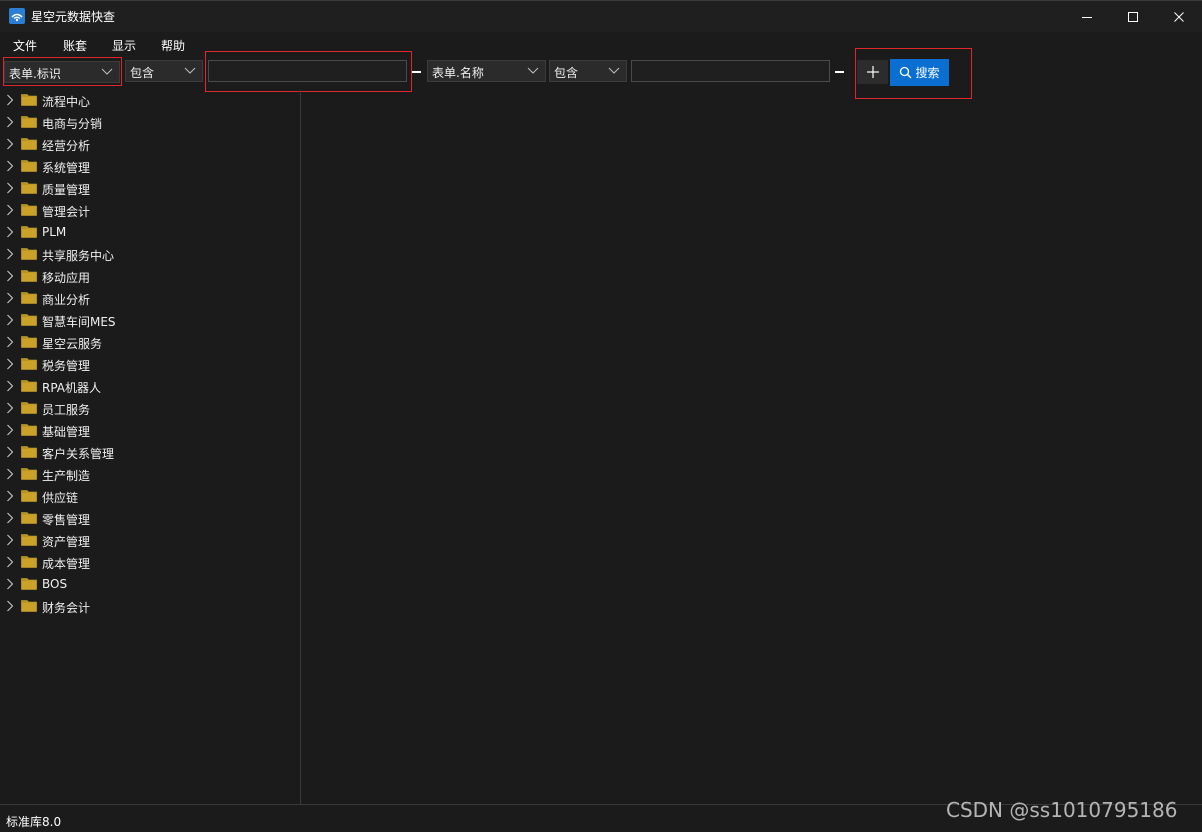  What do you see at coordinates (150, 365) in the screenshot?
I see `tree-item: 税务管理` at bounding box center [150, 365].